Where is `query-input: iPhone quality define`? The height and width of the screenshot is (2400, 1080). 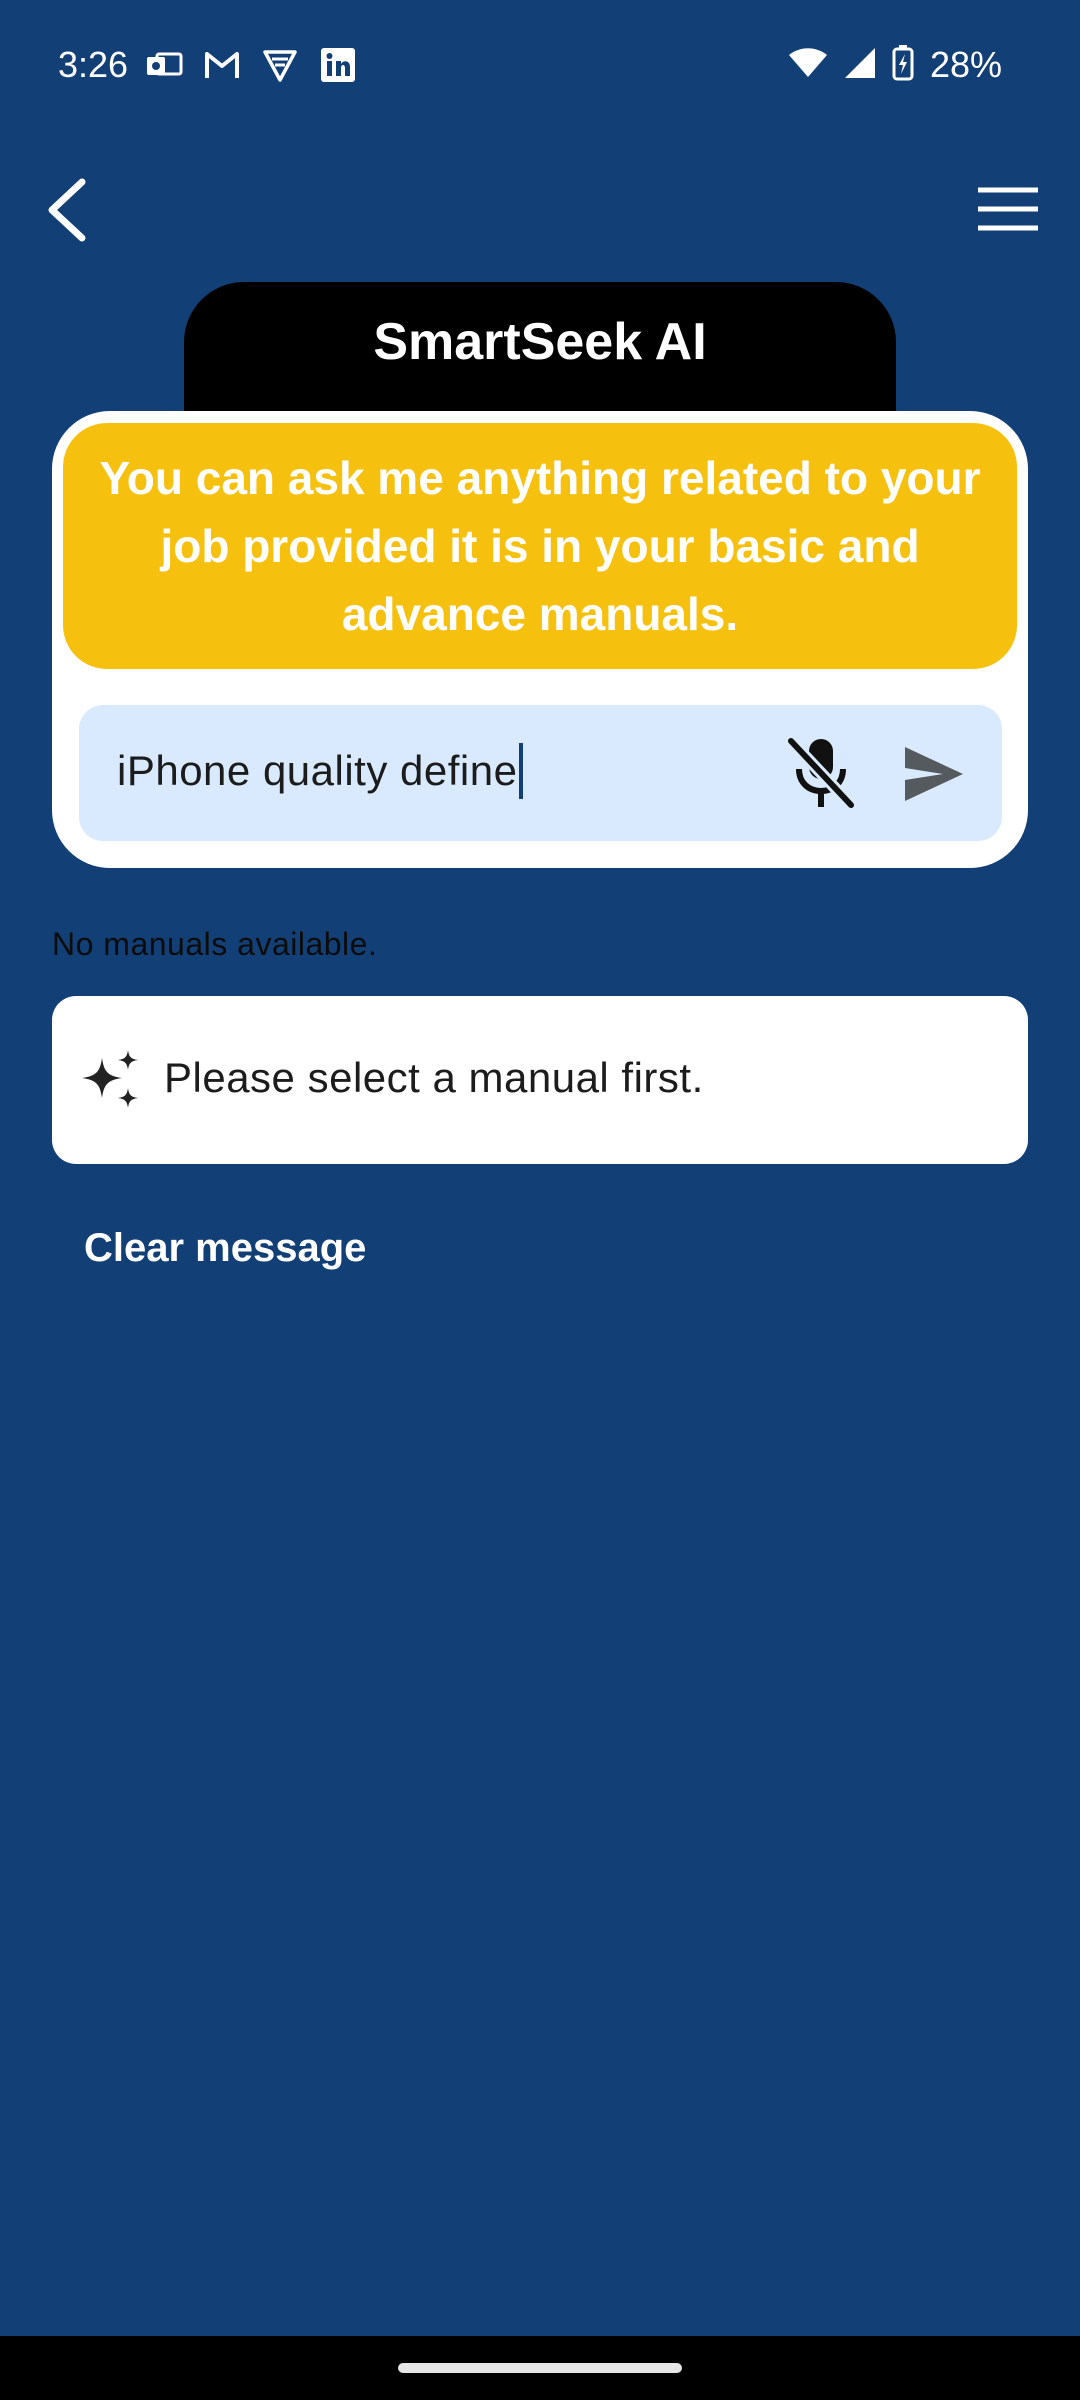 query-input: iPhone quality define is located at coordinates (540, 773).